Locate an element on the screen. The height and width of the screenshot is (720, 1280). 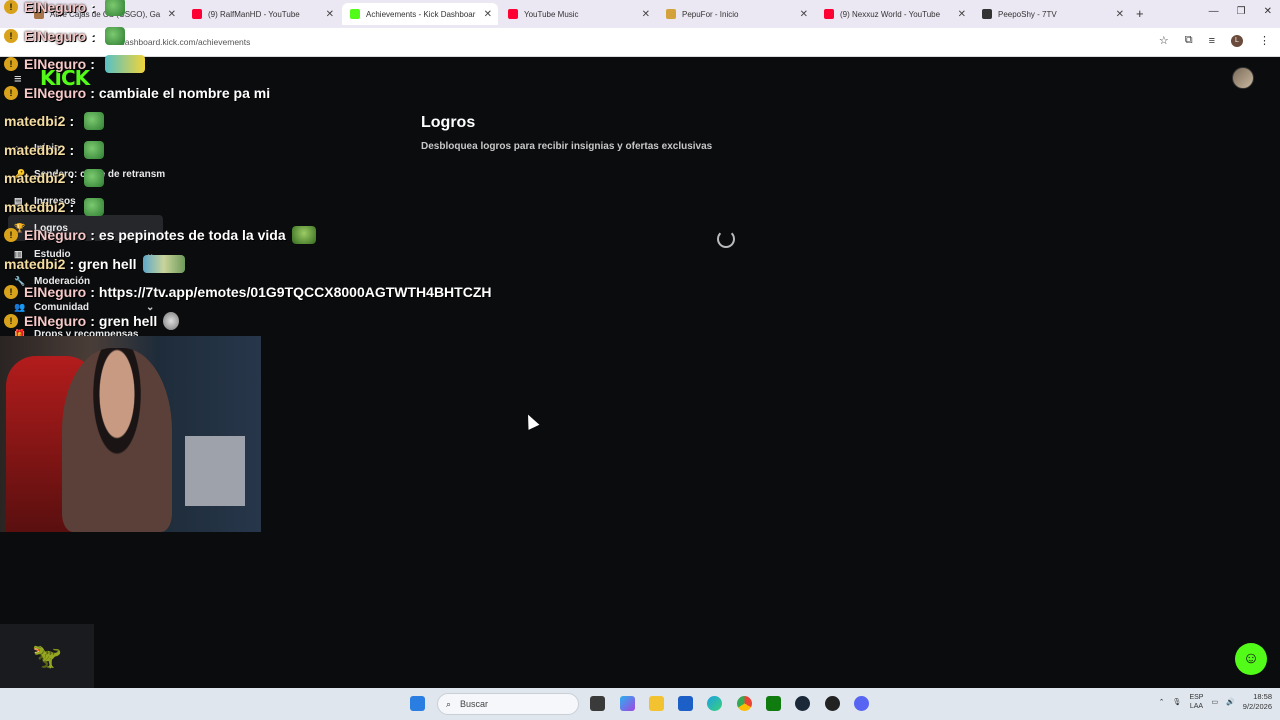
bookmark-star-icon: ☆ is located at coordinates (1164, 40).